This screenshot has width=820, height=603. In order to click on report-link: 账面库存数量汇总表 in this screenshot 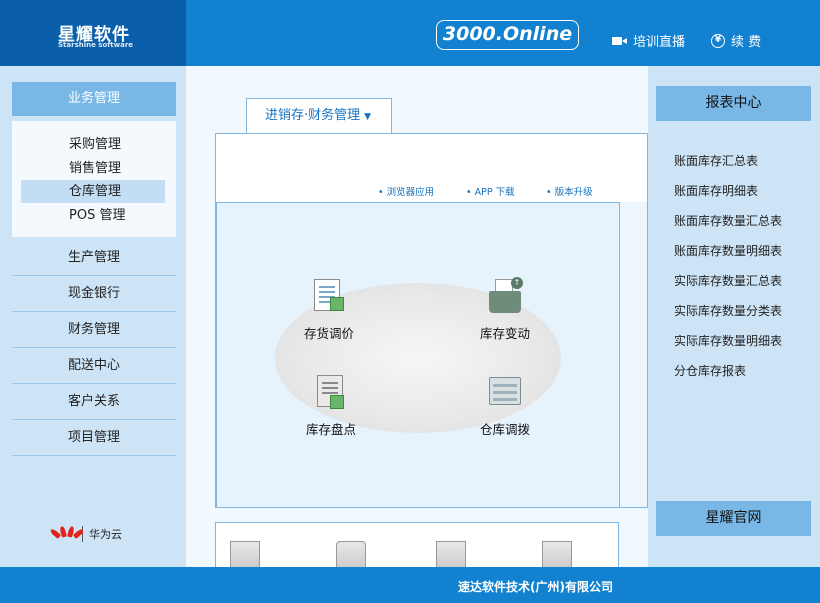, I will do `click(728, 220)`.